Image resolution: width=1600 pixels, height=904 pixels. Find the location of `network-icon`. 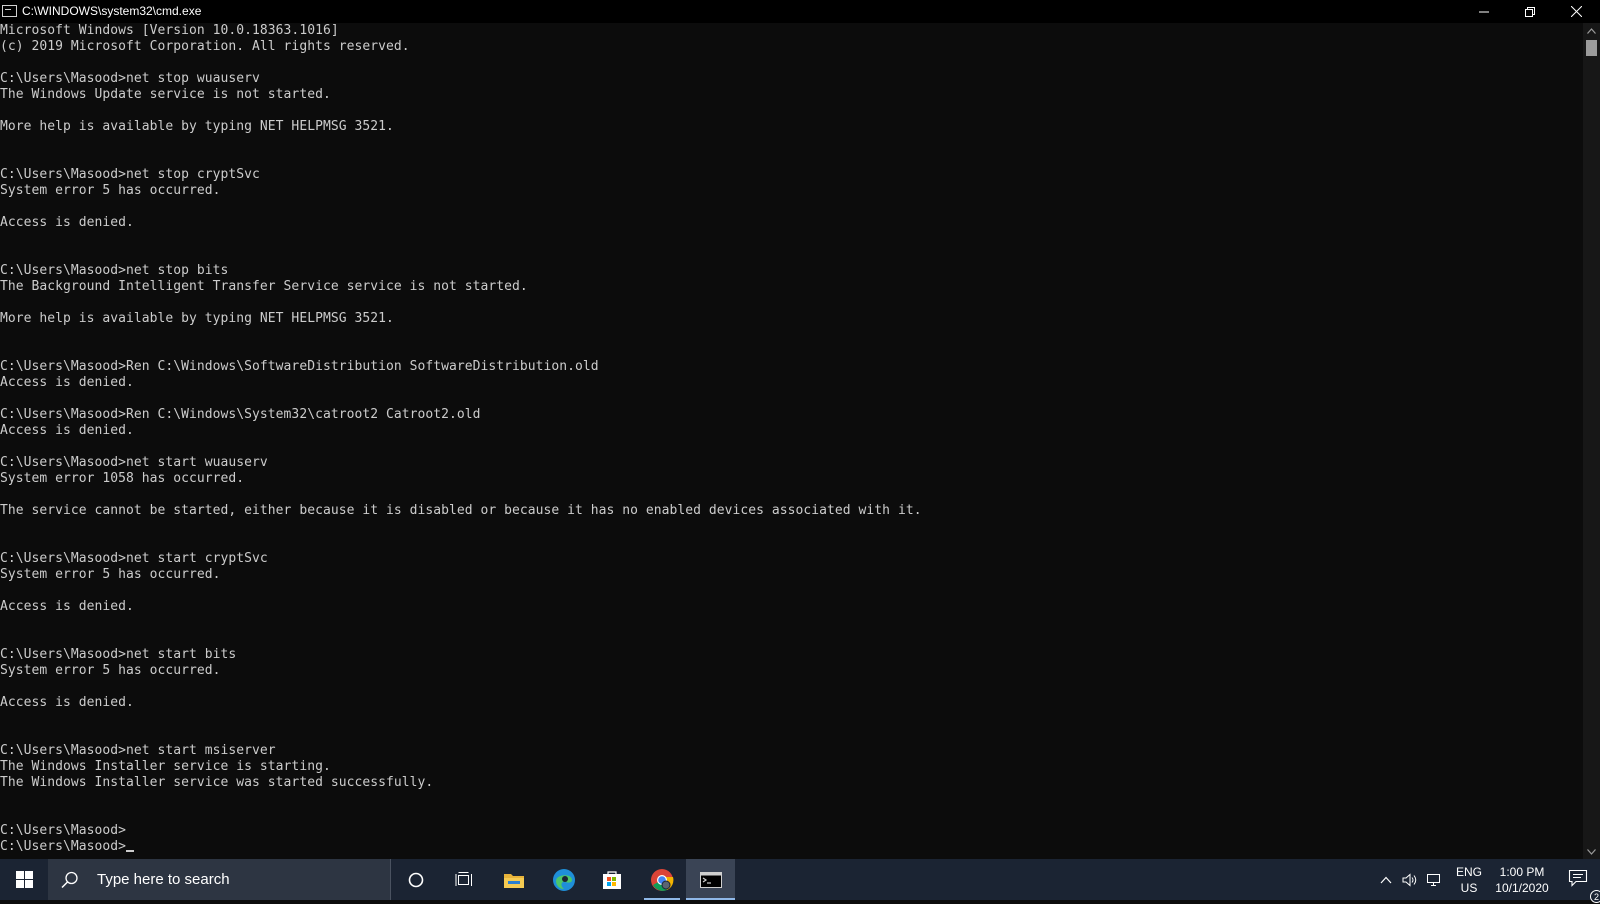

network-icon is located at coordinates (1433, 879).